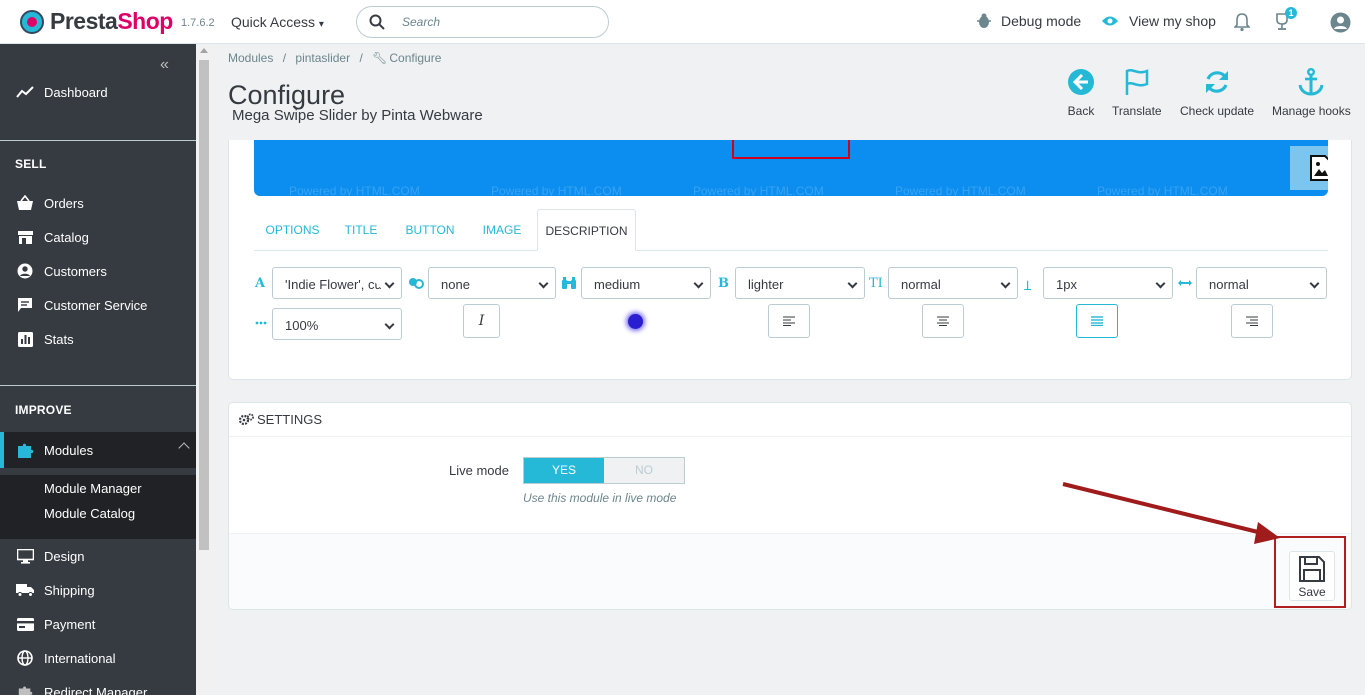 This screenshot has width=1365, height=695. Describe the element at coordinates (635, 321) in the screenshot. I see `text-color-picker` at that location.